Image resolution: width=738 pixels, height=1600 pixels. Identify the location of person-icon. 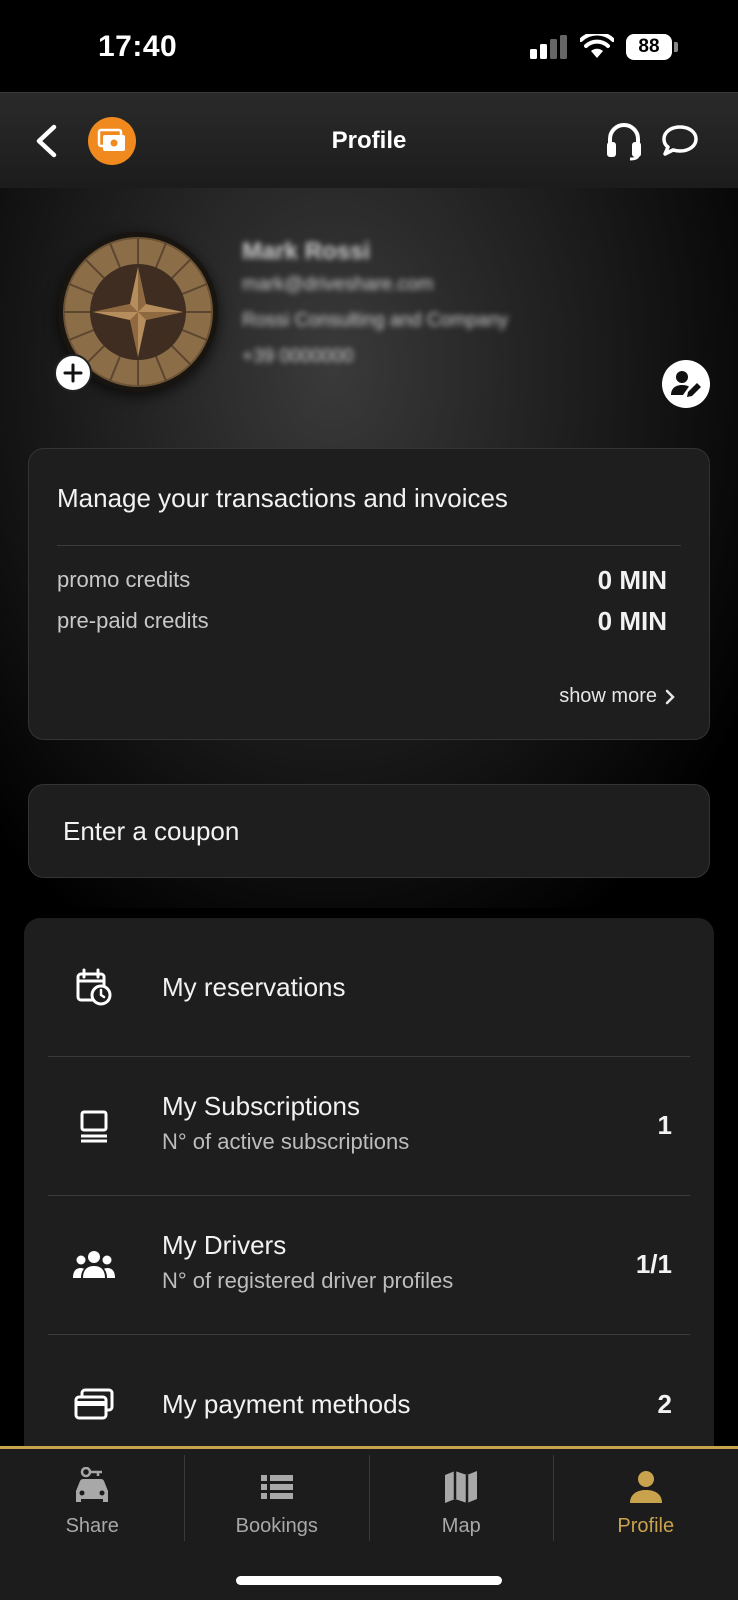
(645, 1487).